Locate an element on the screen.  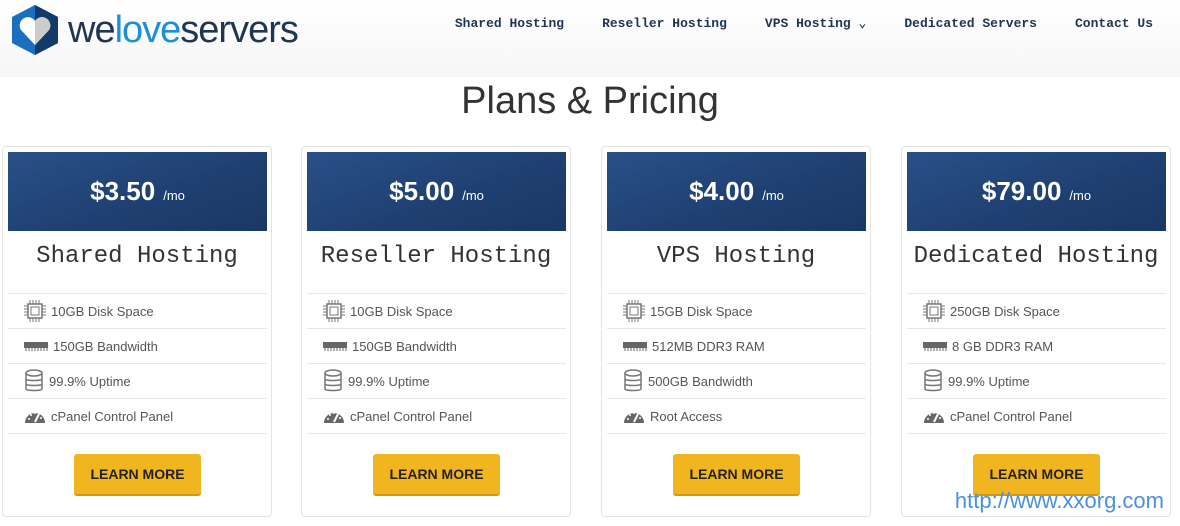
feature-item: 15GB Disk Space is located at coordinates (736, 311).